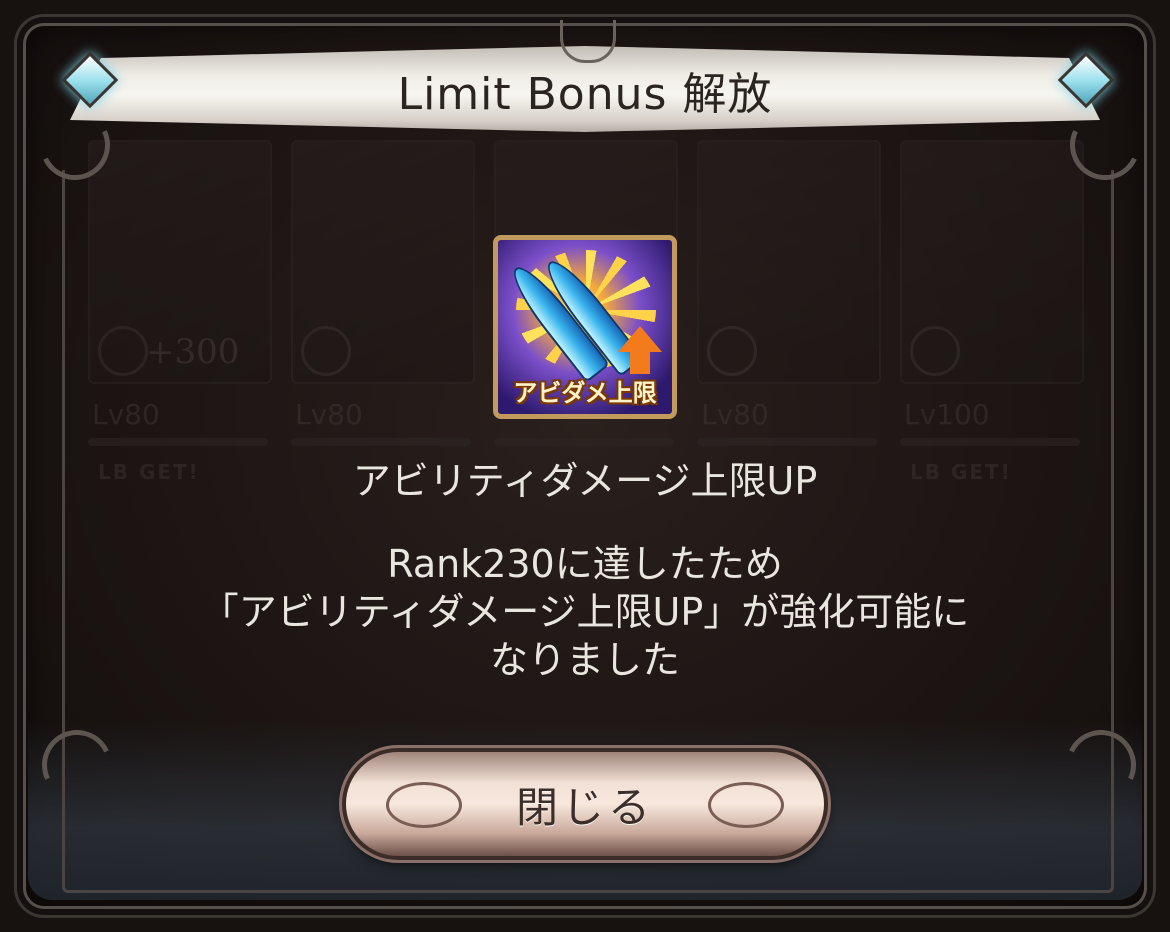 This screenshot has height=932, width=1170. I want to click on bg-card: +300, so click(180, 262).